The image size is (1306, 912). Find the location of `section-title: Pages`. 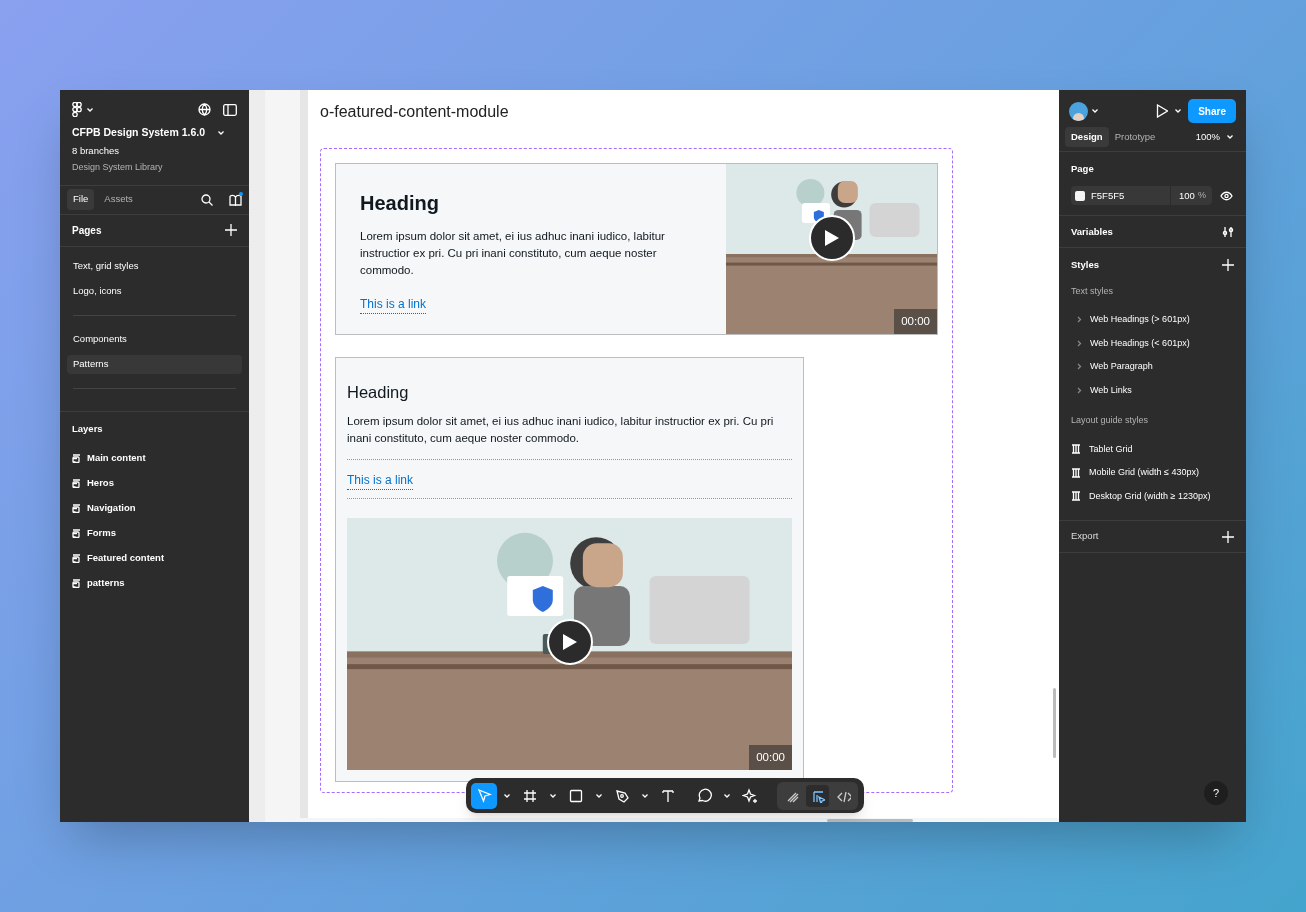

section-title: Pages is located at coordinates (87, 230).